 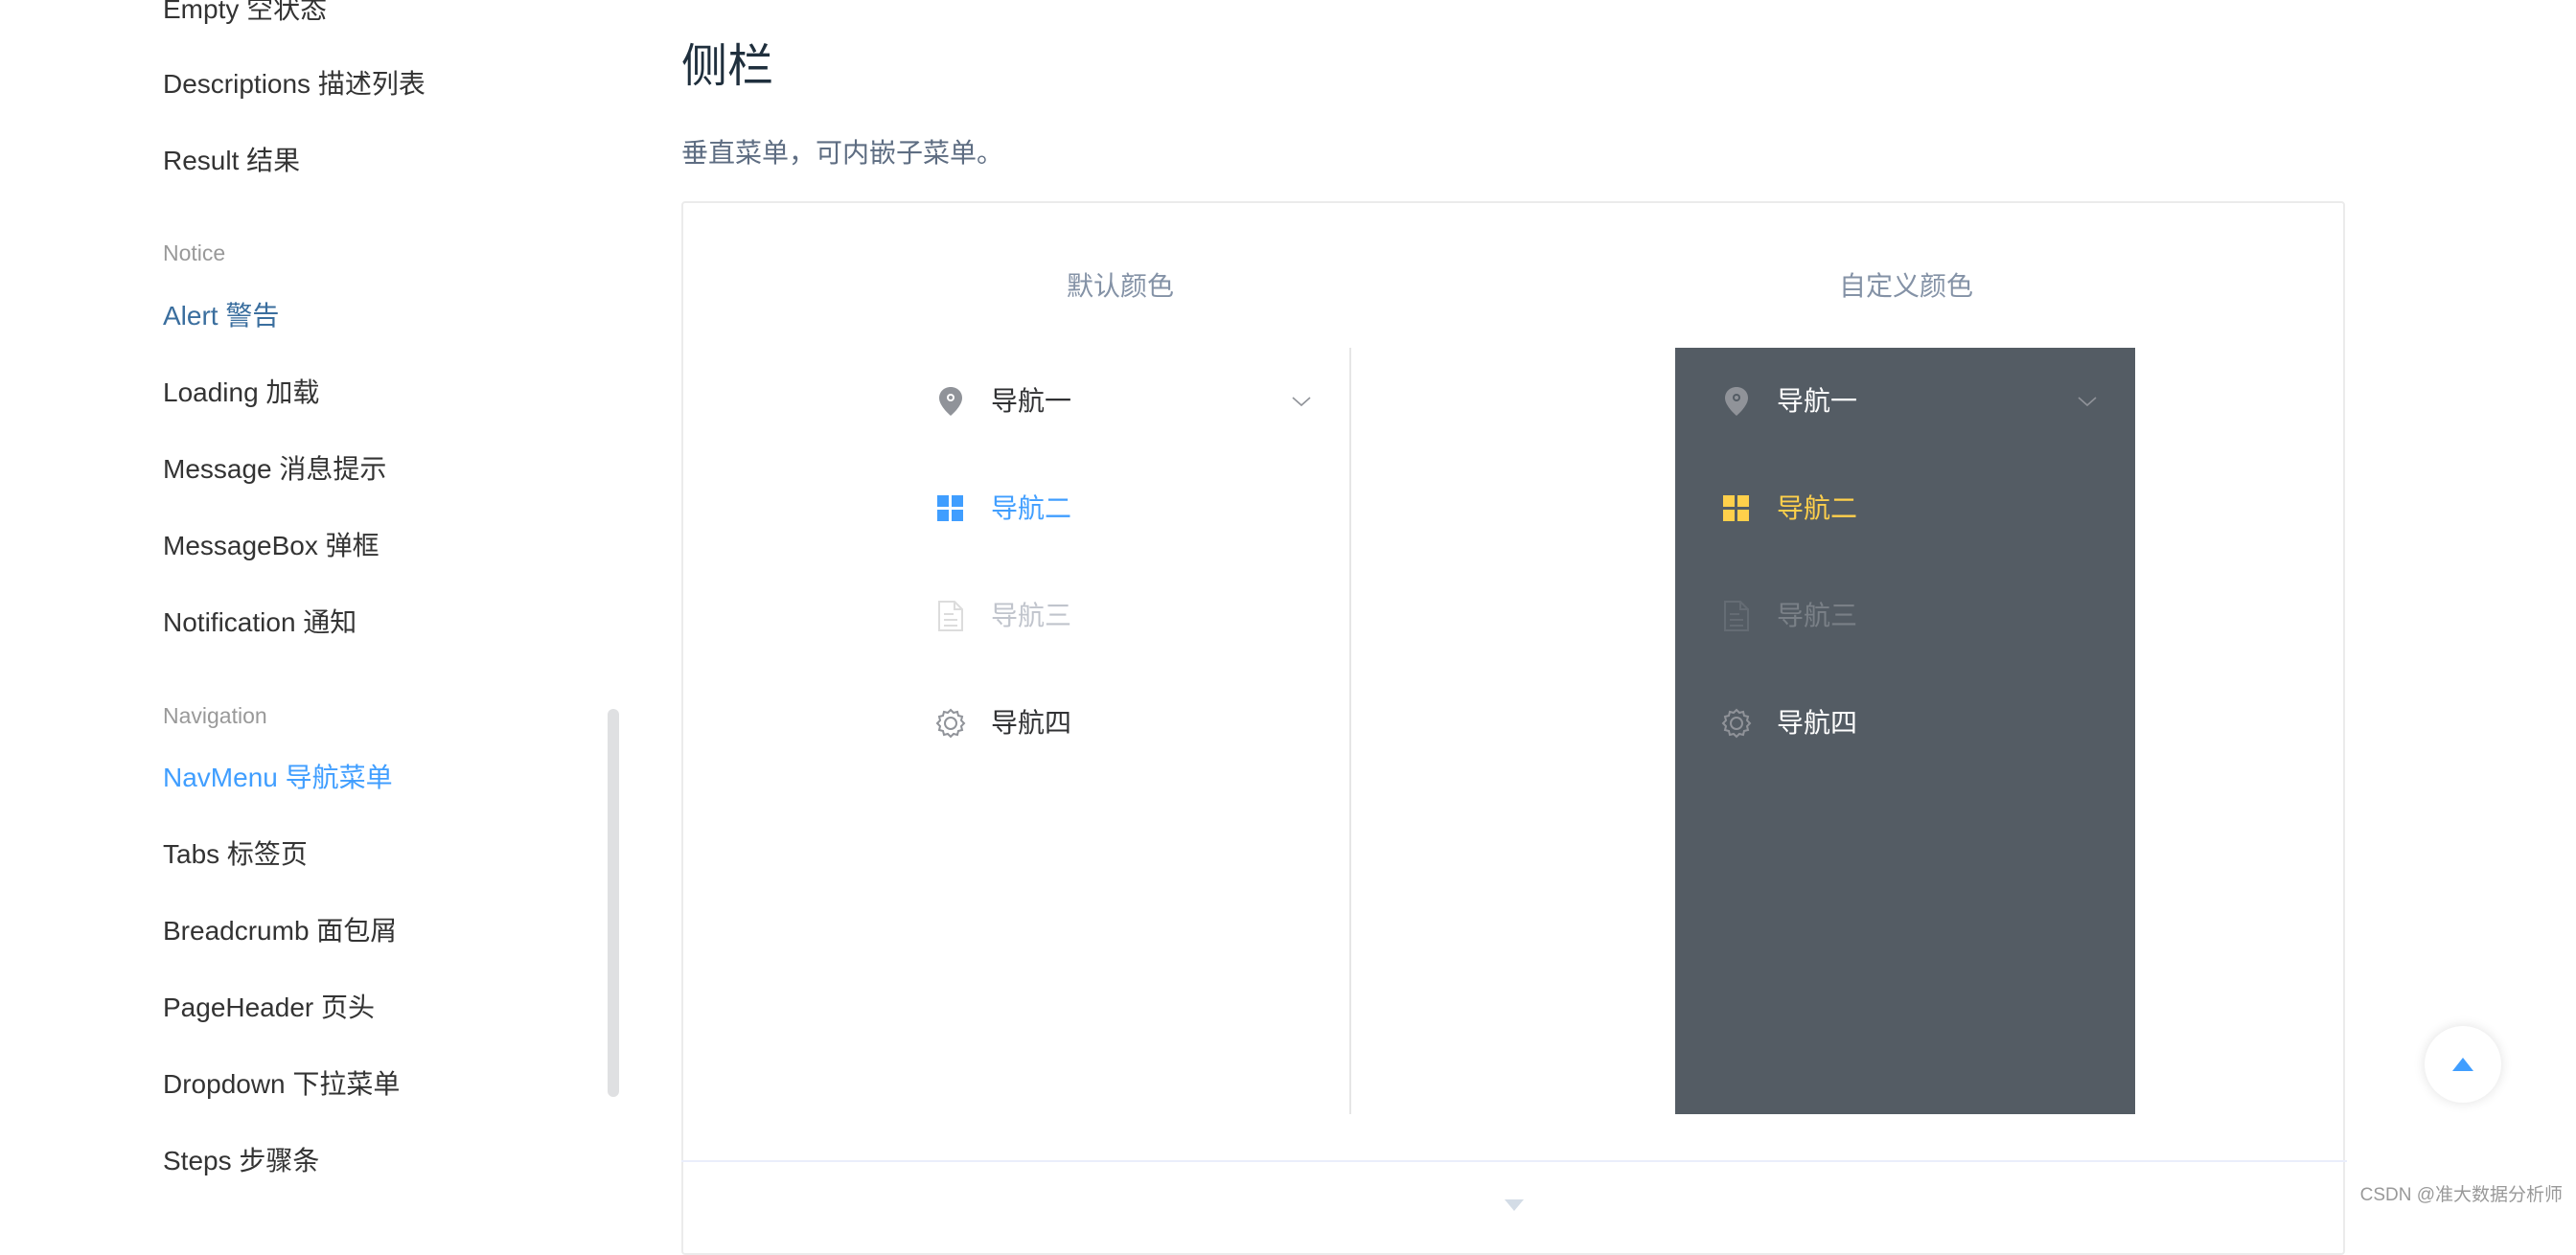 What do you see at coordinates (259, 622) in the screenshot?
I see `sidebar-item-notification: Notification 通知` at bounding box center [259, 622].